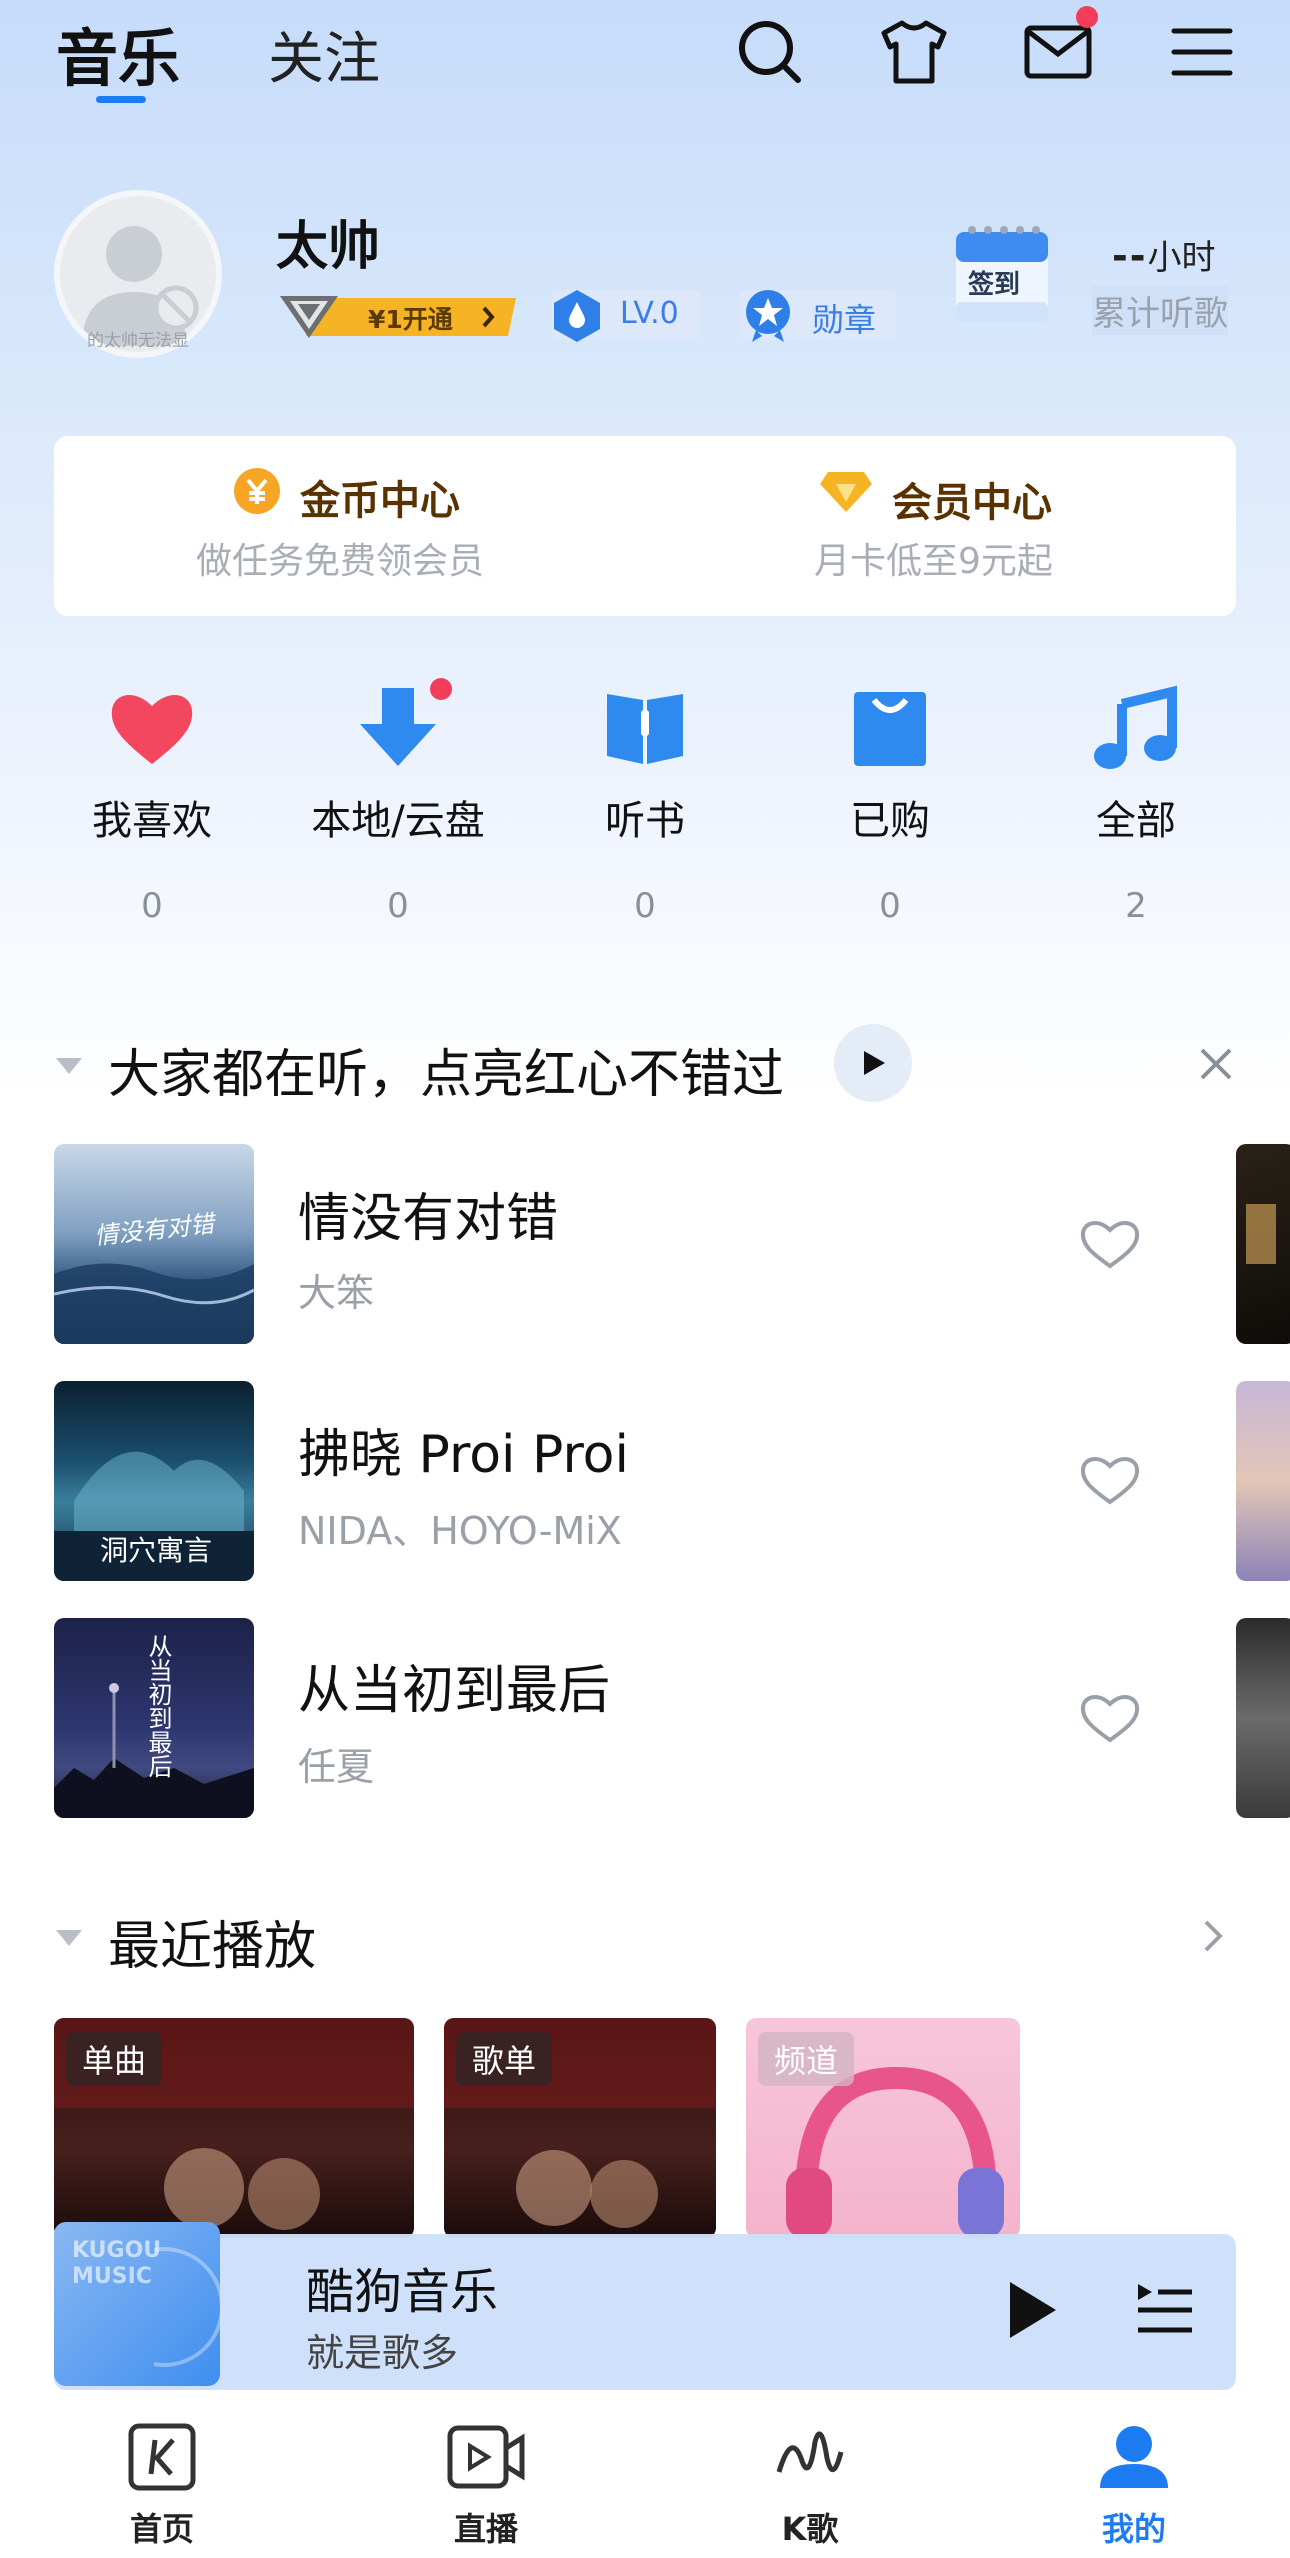 This screenshot has height=2558, width=1290. I want to click on local-notification-dot, so click(441, 689).